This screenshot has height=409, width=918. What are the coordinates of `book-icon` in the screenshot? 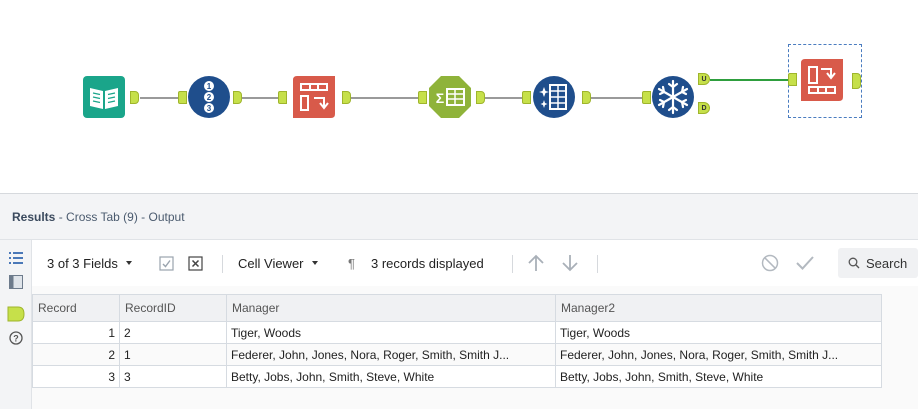 It's located at (104, 97).